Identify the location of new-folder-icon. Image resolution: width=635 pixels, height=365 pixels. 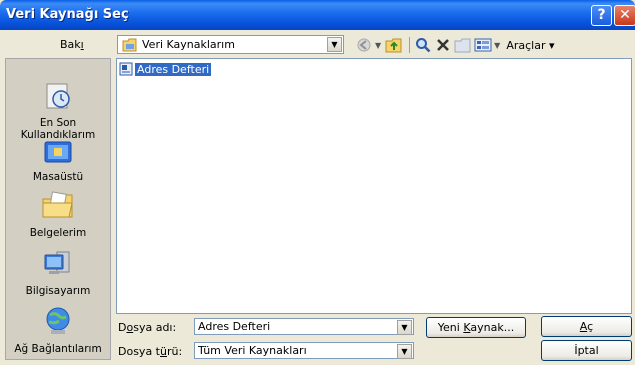
(463, 45).